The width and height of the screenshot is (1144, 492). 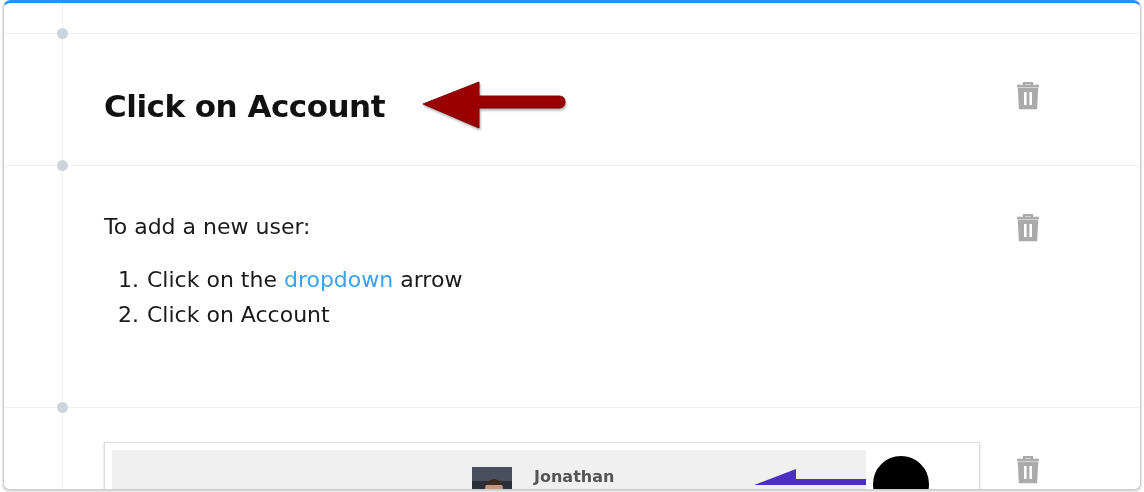 What do you see at coordinates (338, 279) in the screenshot?
I see `dropdown-link: dropdown` at bounding box center [338, 279].